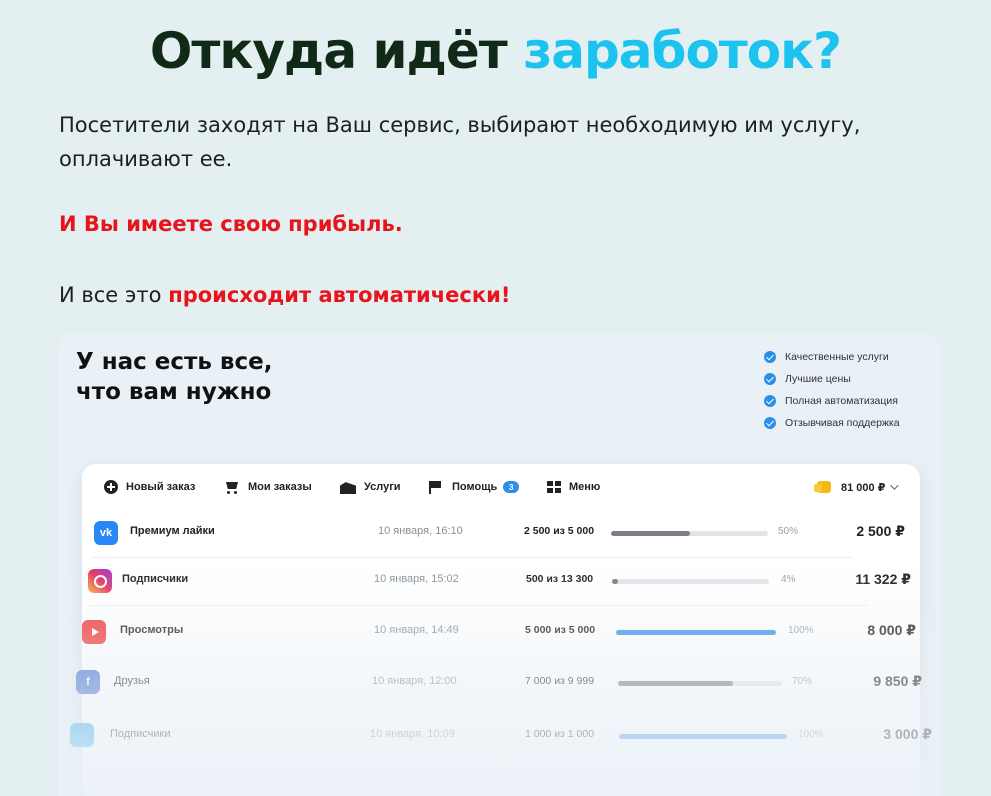 Image resolution: width=991 pixels, height=796 pixels. I want to click on order-percent: 50%, so click(788, 531).